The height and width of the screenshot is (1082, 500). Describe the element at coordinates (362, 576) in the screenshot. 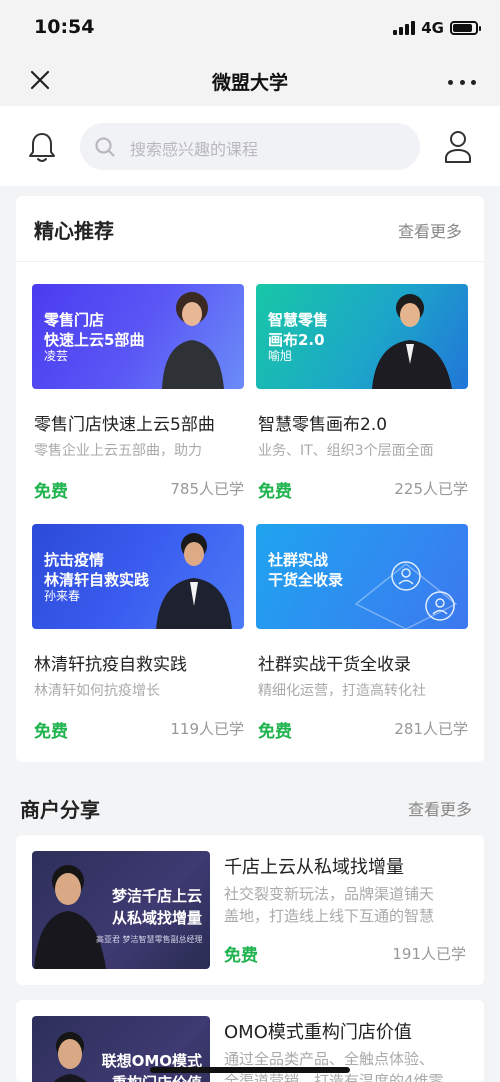

I see `course-thumbnail: 社群实战 干货全收录` at that location.